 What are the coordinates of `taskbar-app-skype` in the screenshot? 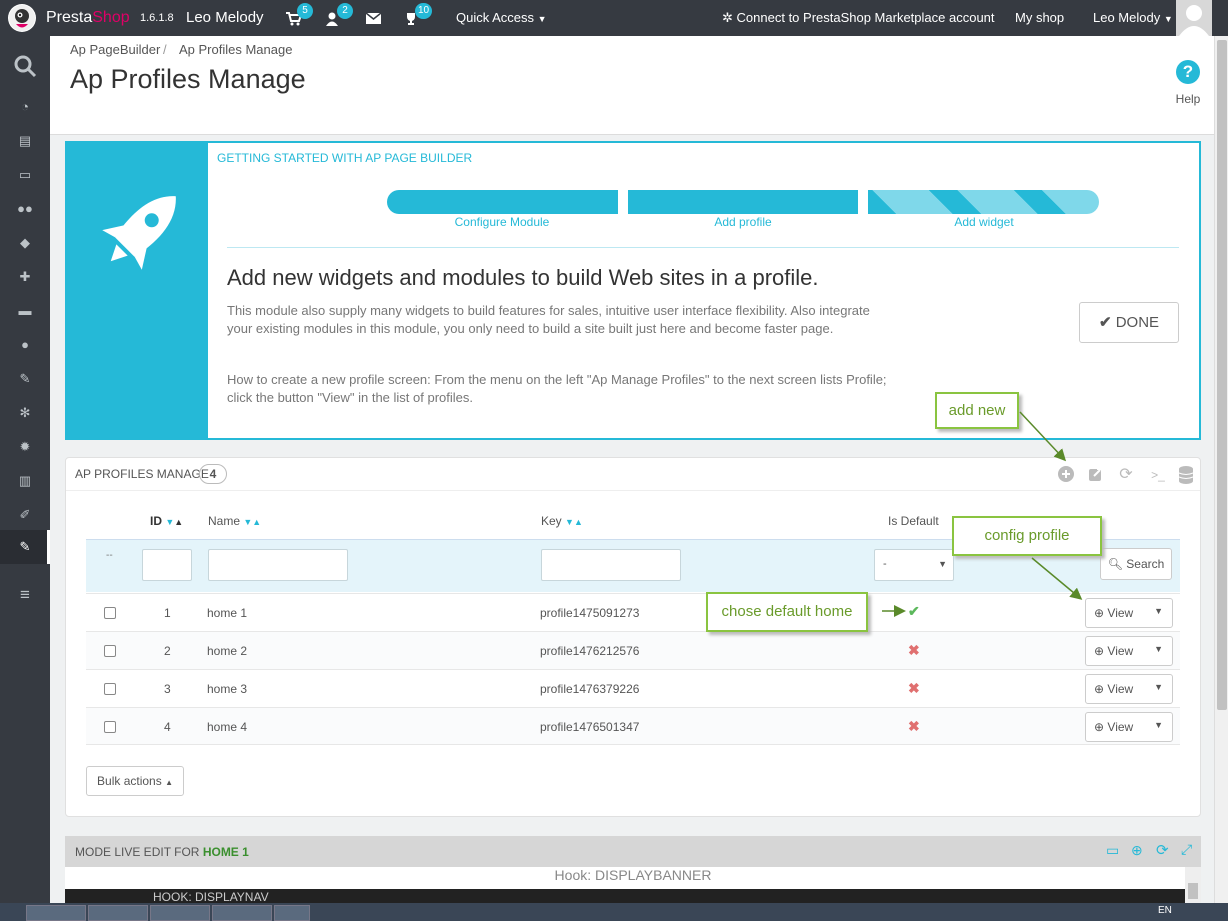 It's located at (118, 913).